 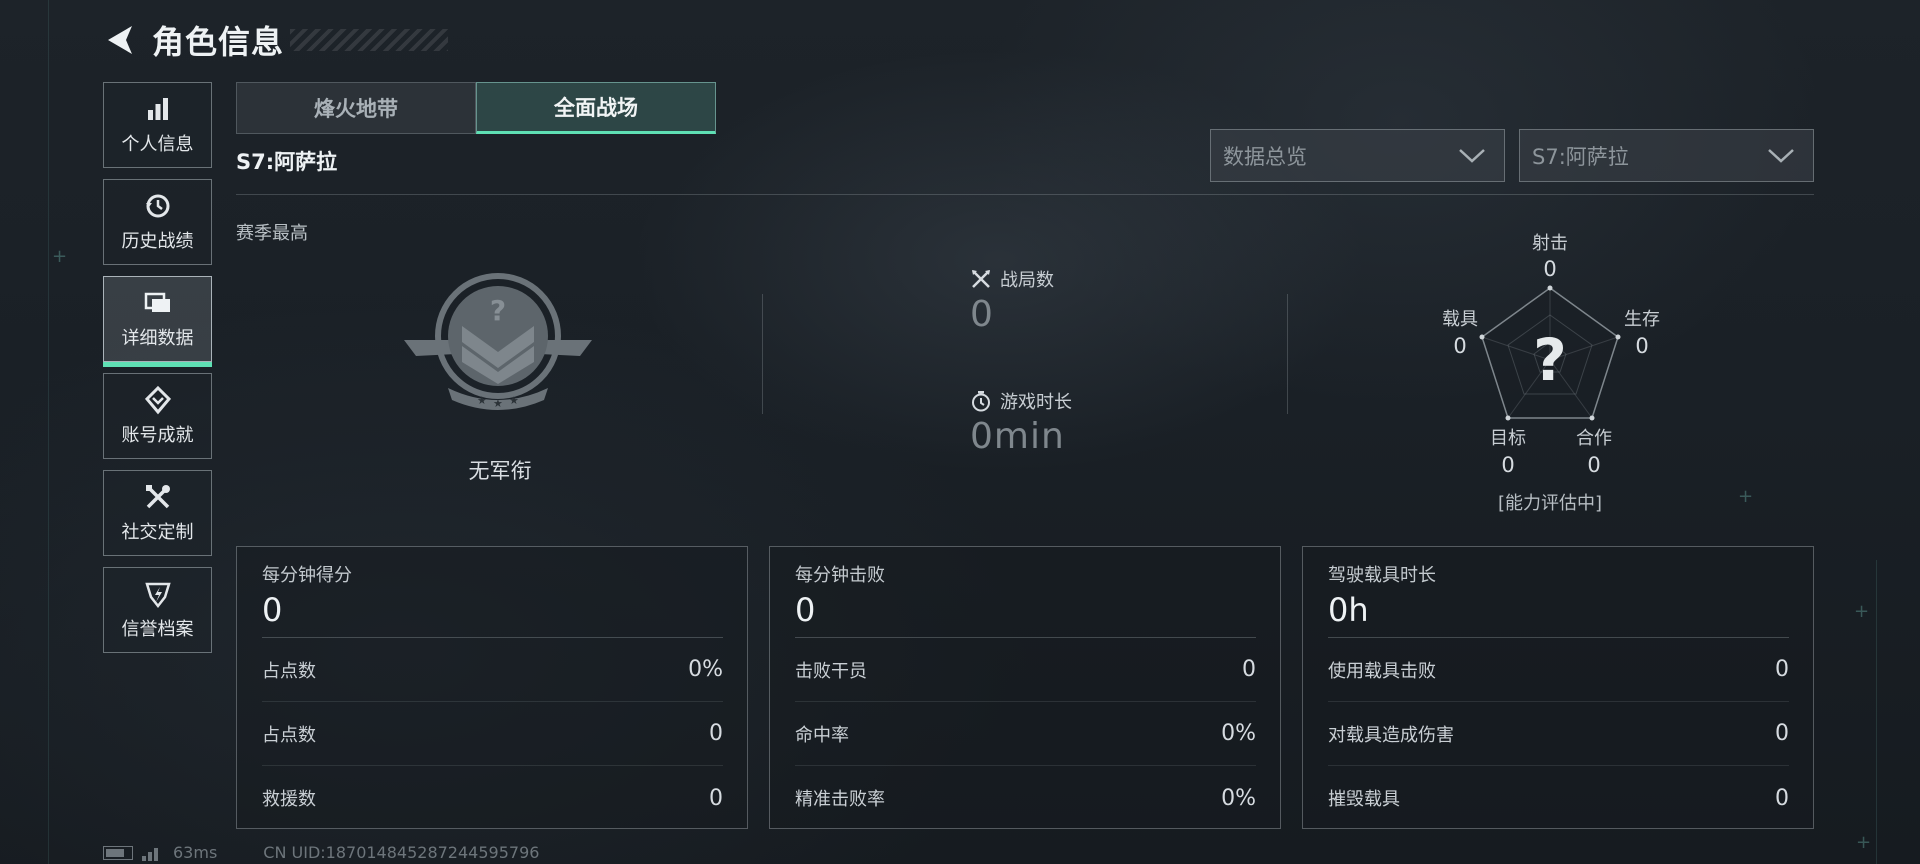 I want to click on page-header: 角色信息, so click(x=193, y=40).